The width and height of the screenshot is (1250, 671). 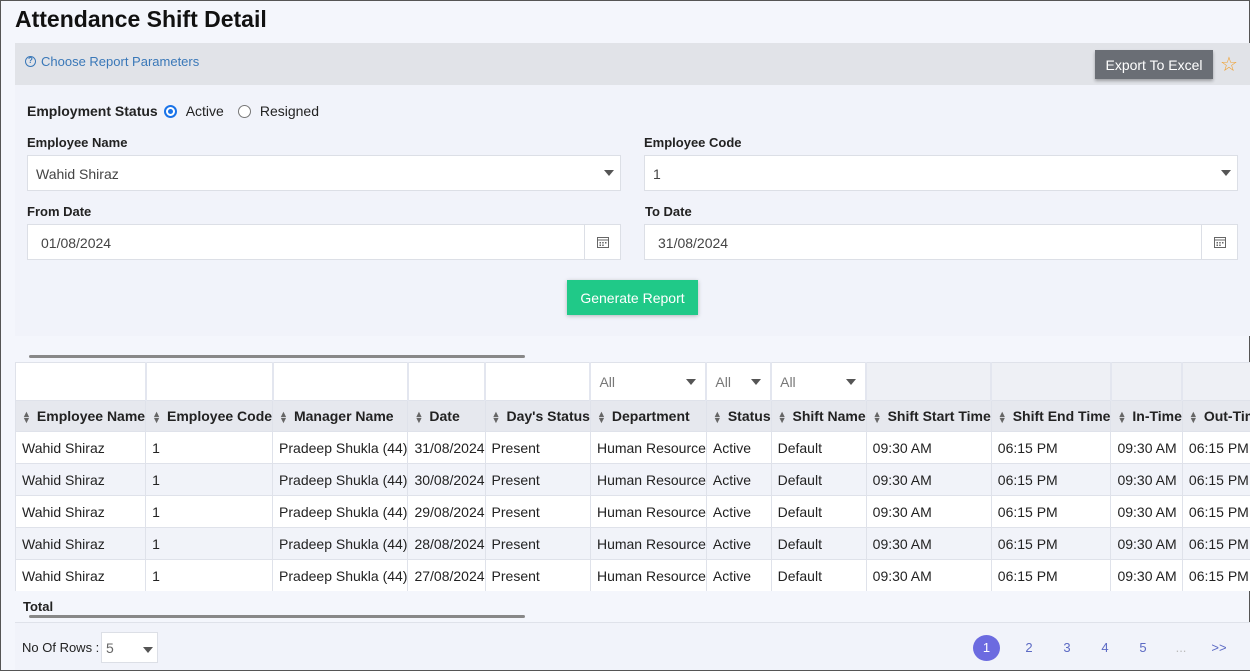 What do you see at coordinates (30, 61) in the screenshot?
I see `question-icon: ?` at bounding box center [30, 61].